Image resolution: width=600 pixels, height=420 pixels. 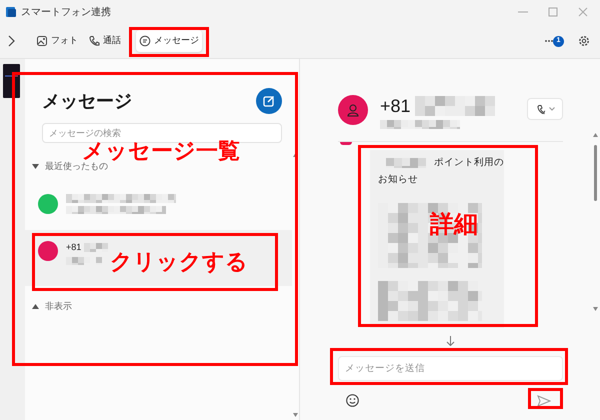 I want to click on send-icon, so click(x=544, y=400).